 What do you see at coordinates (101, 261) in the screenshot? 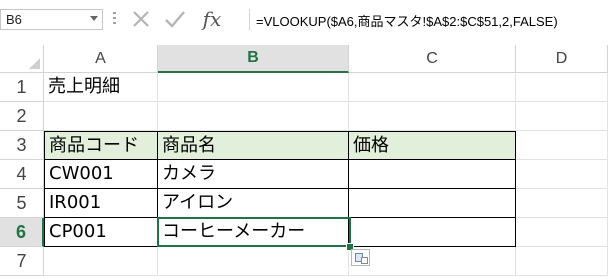
I see `cell-a7` at bounding box center [101, 261].